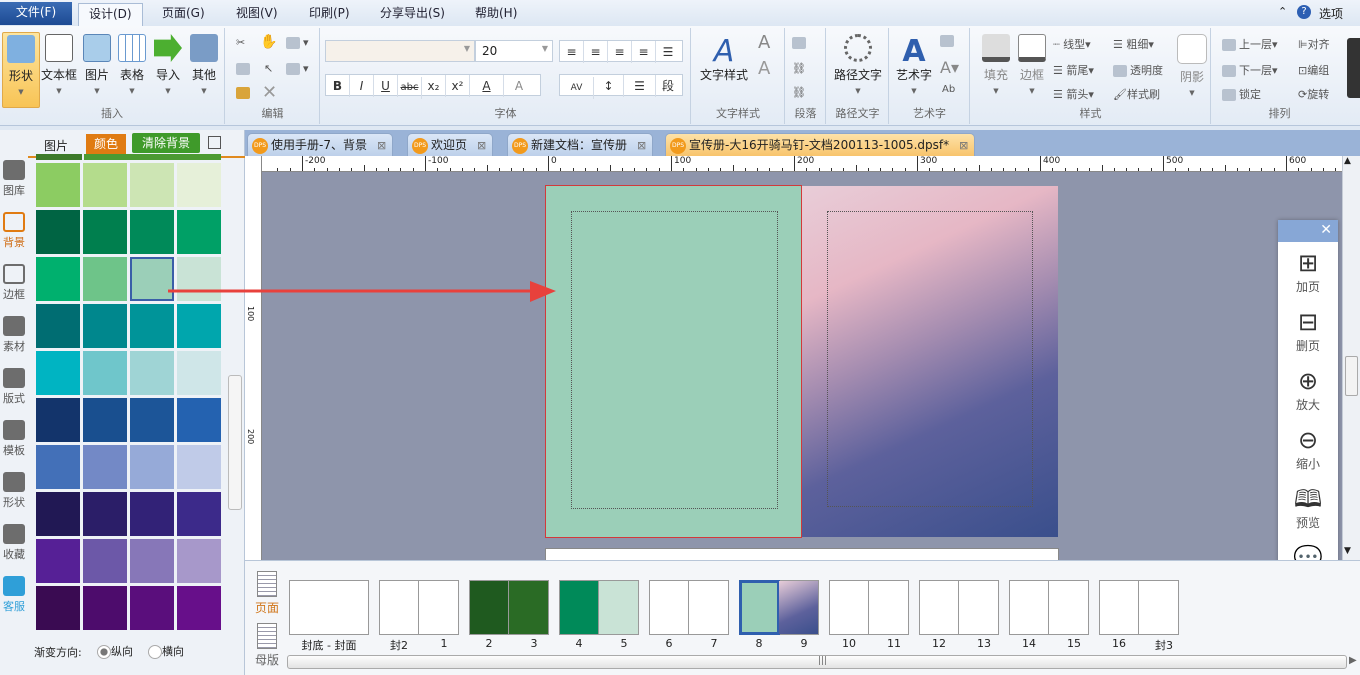  I want to click on expand-icon, so click(214, 142).